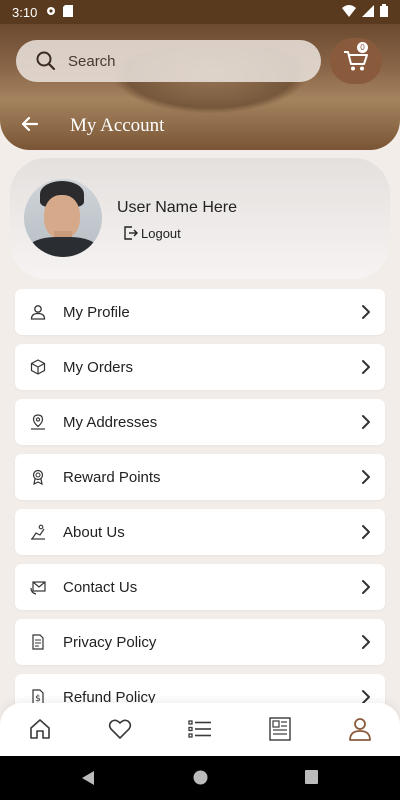 Image resolution: width=400 pixels, height=800 pixels. I want to click on nav-home-button, so click(40, 729).